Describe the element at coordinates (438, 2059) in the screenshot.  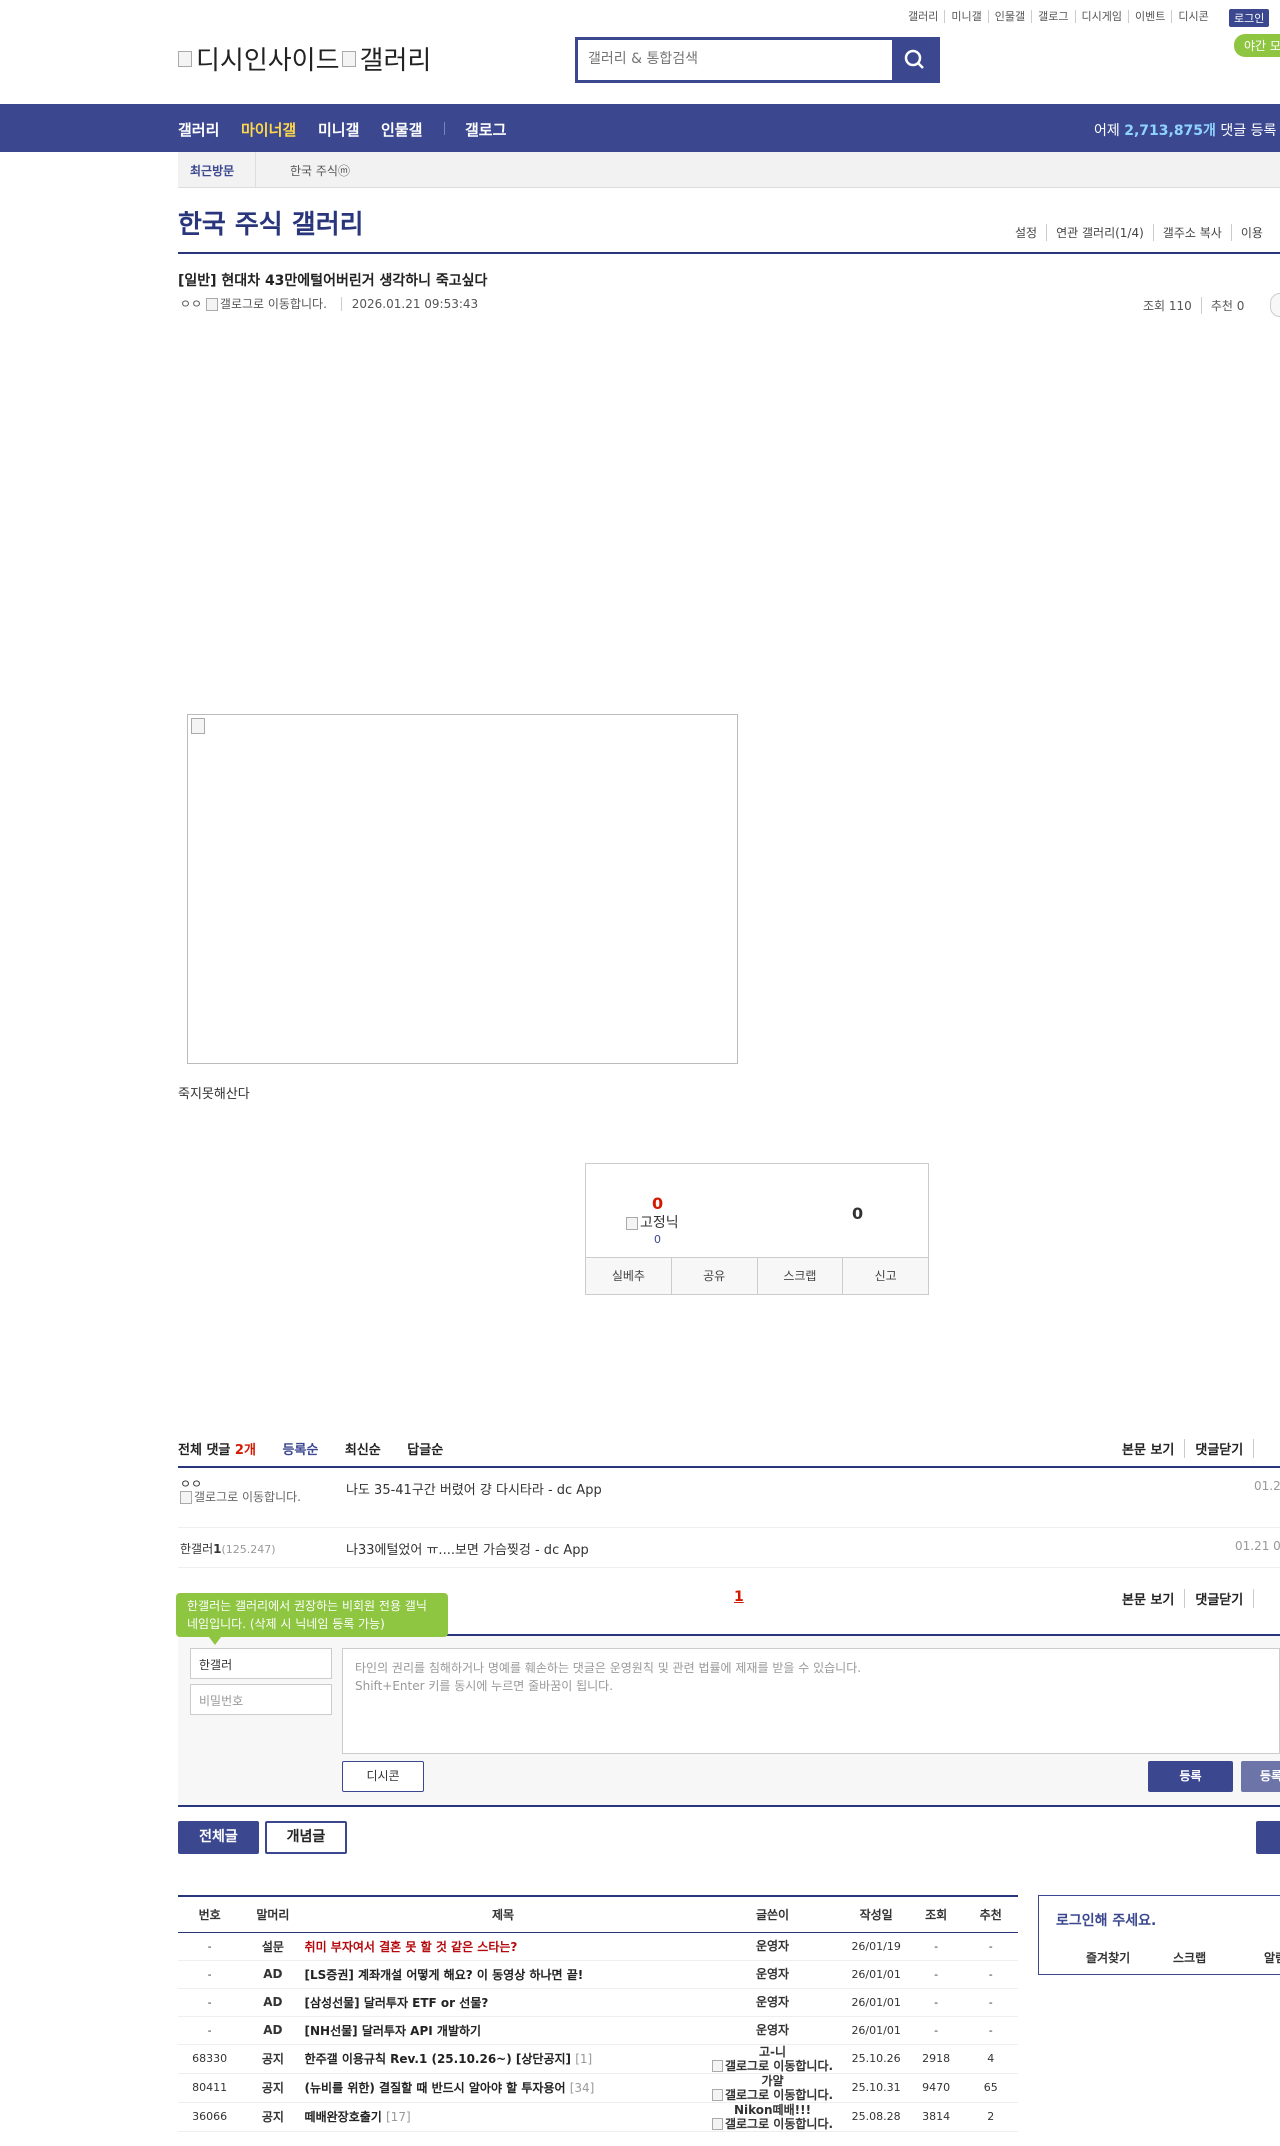
I see `post-subject-text: 한주갤 이용규칙 Rev.1 (25.10.26~) [상단공지]` at that location.